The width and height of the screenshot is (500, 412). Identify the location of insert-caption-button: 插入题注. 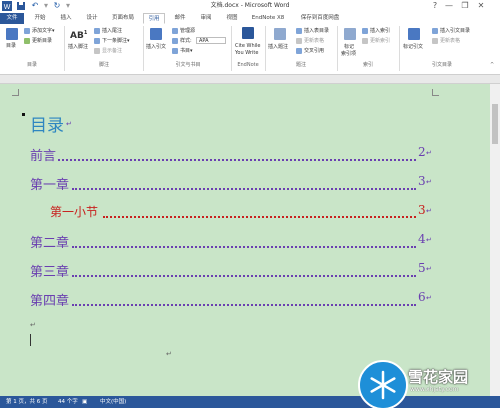
(278, 47).